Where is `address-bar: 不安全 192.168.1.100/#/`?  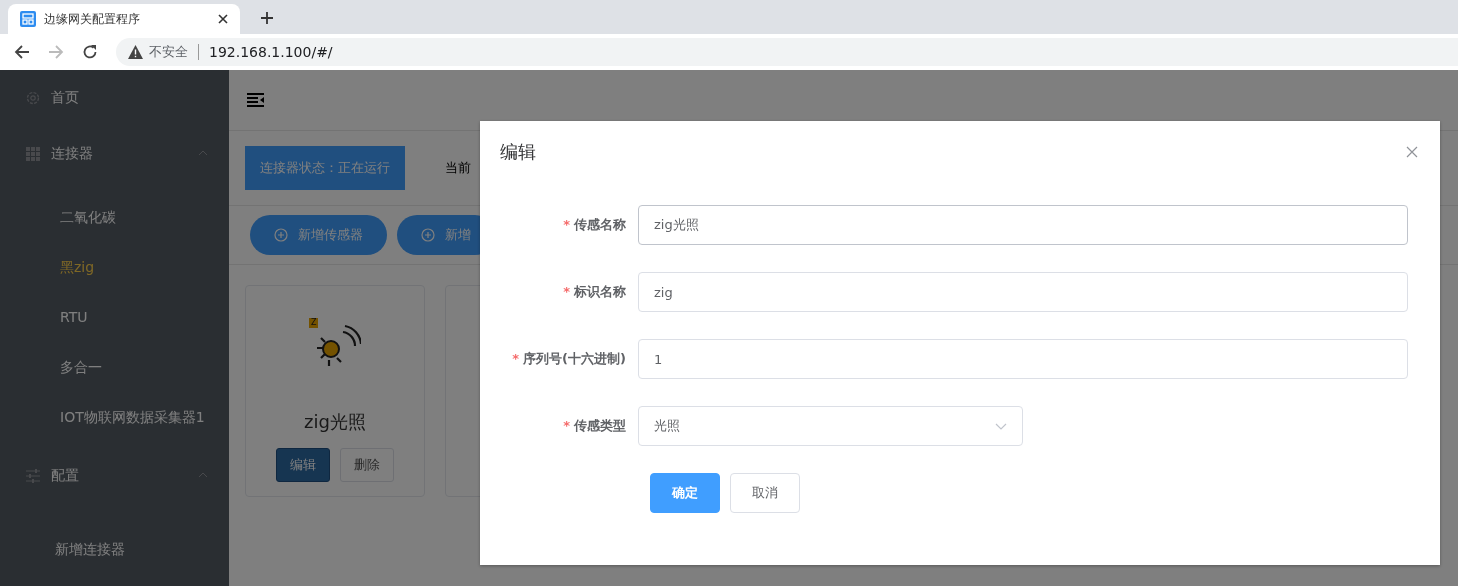 address-bar: 不安全 192.168.1.100/#/ is located at coordinates (787, 52).